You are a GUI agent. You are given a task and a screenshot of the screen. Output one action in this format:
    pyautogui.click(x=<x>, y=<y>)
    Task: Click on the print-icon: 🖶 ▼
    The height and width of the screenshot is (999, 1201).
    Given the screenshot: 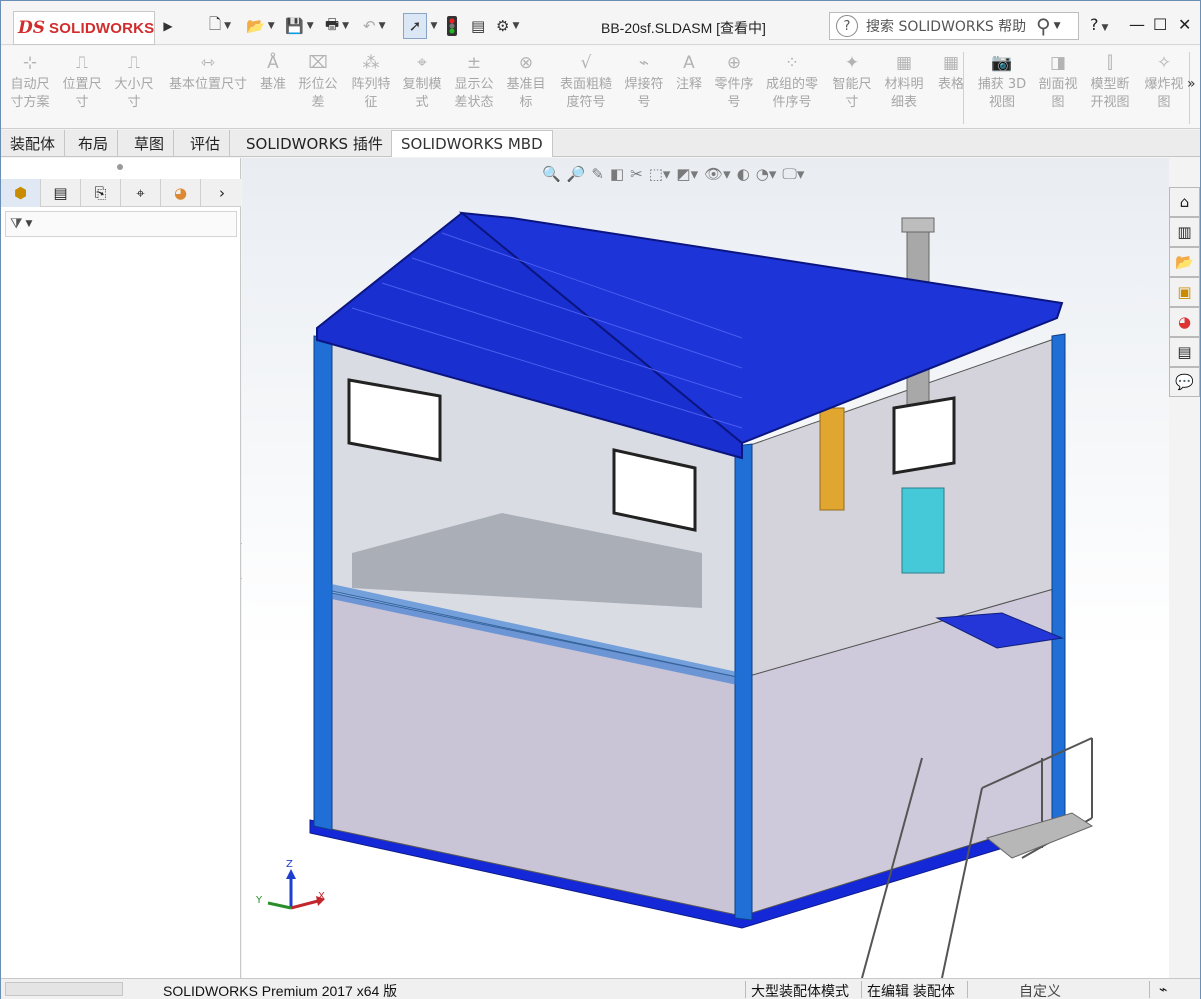 What is the action you would take?
    pyautogui.click(x=337, y=26)
    